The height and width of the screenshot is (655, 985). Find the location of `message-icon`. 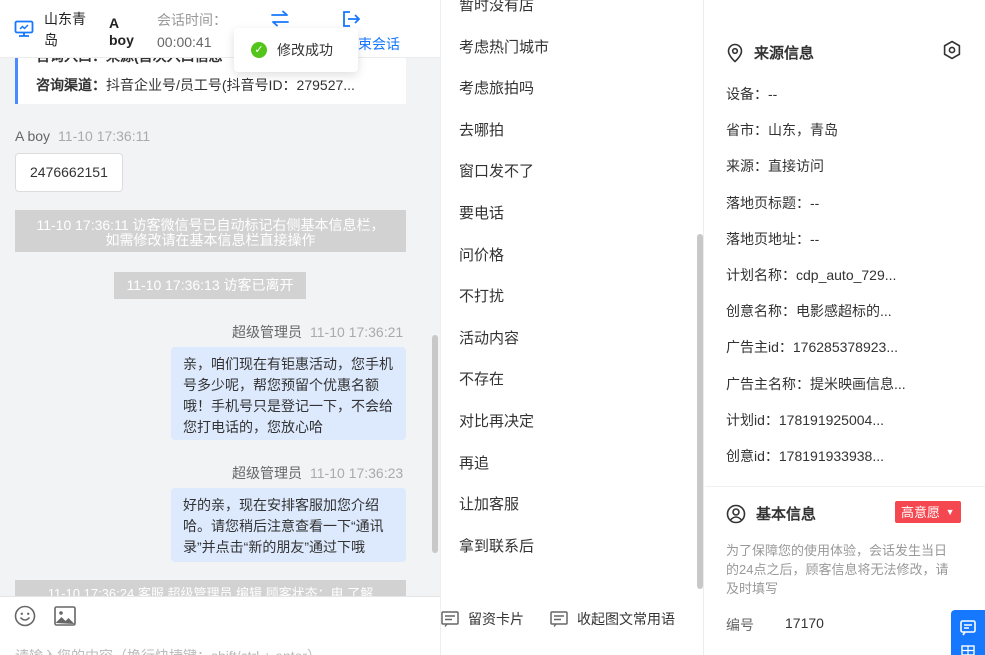

message-icon is located at coordinates (559, 619).